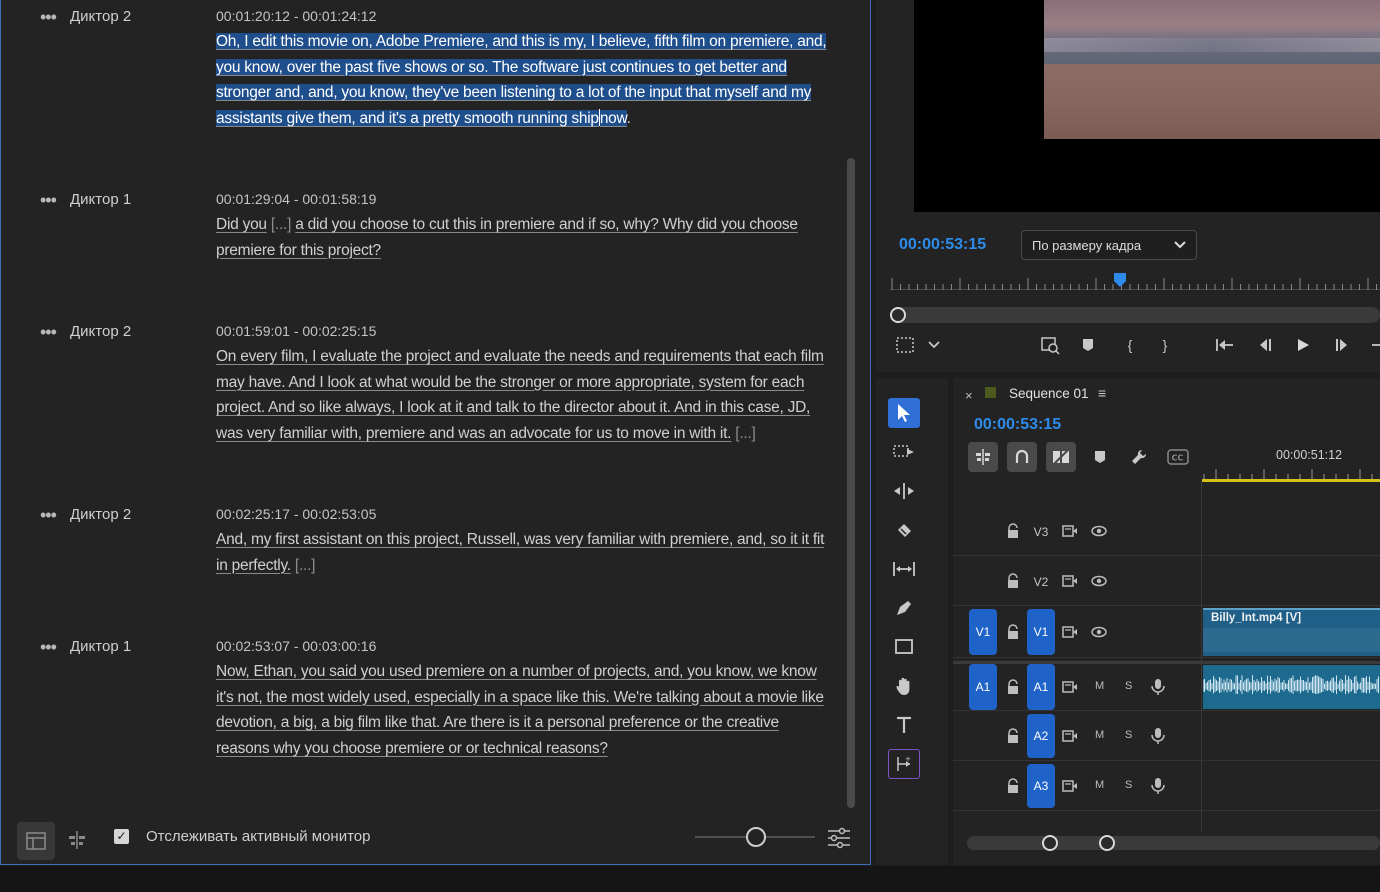  Describe the element at coordinates (904, 452) in the screenshot. I see `track-select-tool-icon` at that location.